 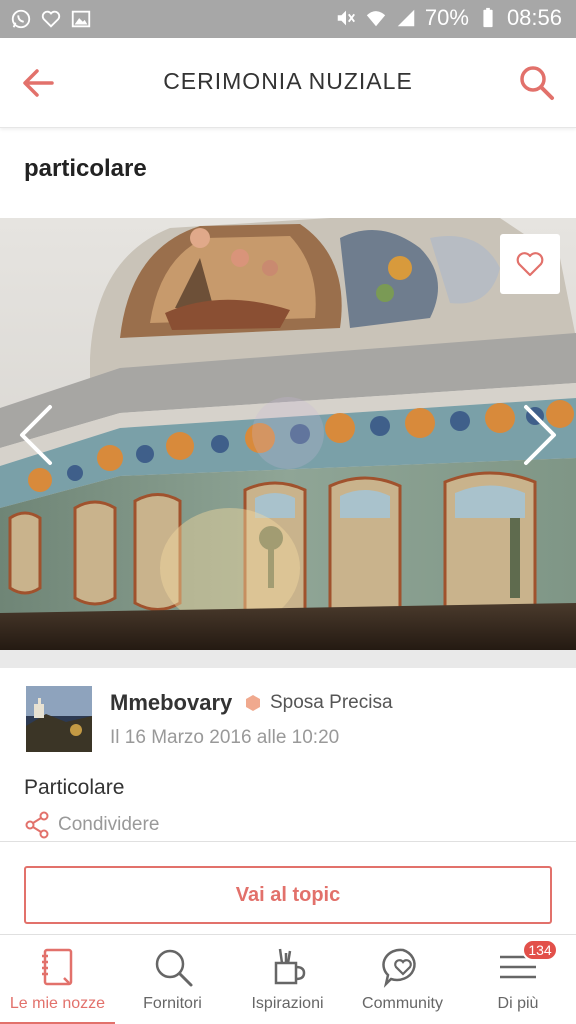 What do you see at coordinates (518, 979) in the screenshot?
I see `nav-item-di-piu: Di più 134` at bounding box center [518, 979].